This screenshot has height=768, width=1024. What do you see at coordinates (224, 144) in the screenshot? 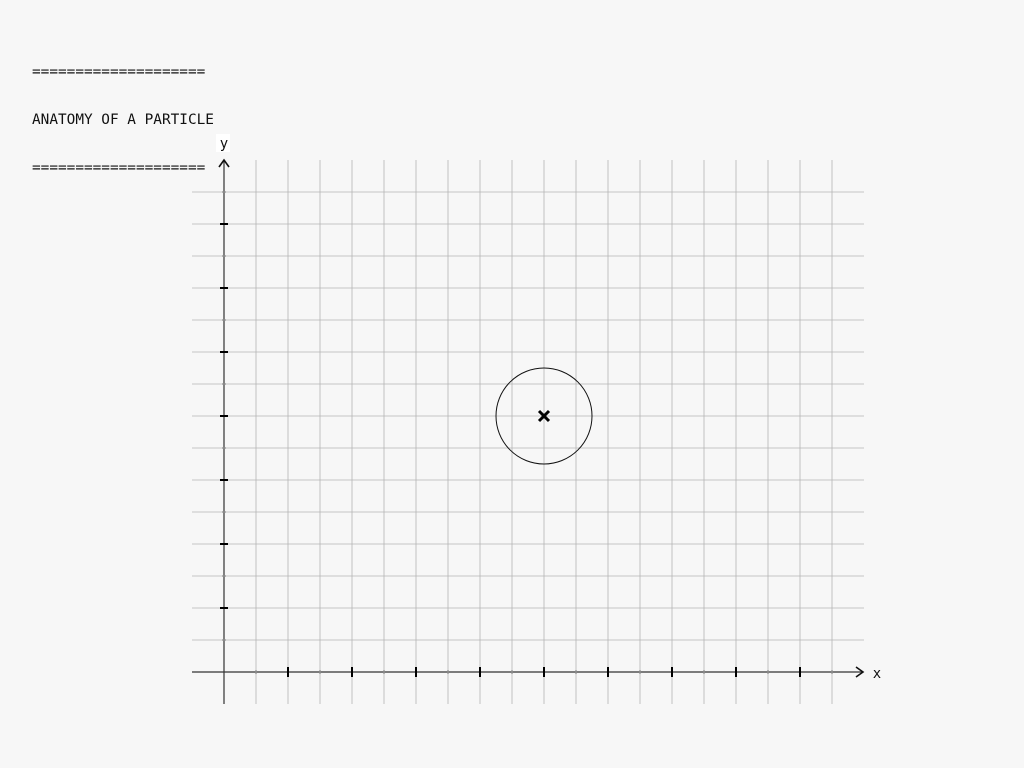
I see `y-axis-label: y` at bounding box center [224, 144].